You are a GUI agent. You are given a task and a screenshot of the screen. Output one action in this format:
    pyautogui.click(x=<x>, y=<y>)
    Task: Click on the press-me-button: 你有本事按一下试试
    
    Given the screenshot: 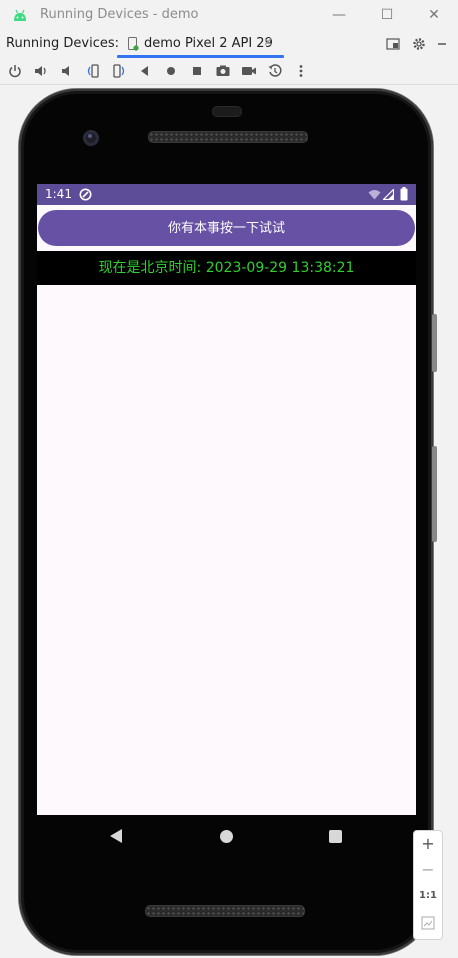 What is the action you would take?
    pyautogui.click(x=226, y=228)
    